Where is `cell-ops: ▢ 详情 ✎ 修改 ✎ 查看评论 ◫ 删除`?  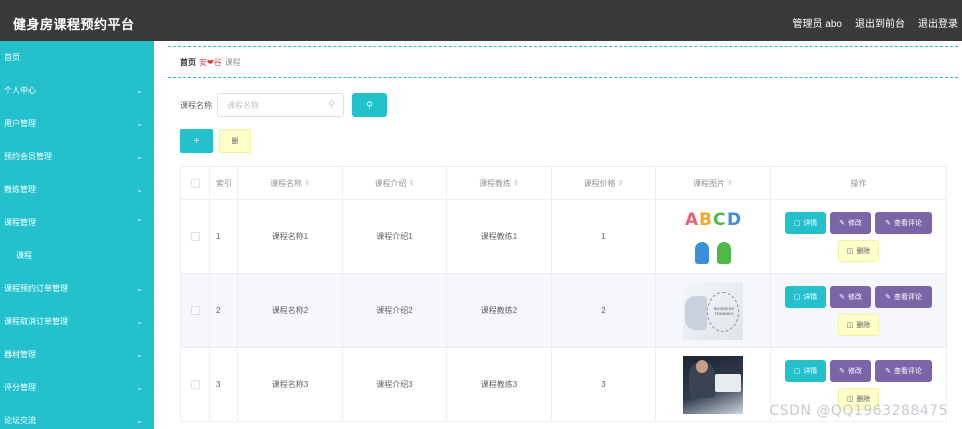
cell-ops: ▢ 详情 ✎ 修改 ✎ 查看评论 ◫ 删除 is located at coordinates (858, 236).